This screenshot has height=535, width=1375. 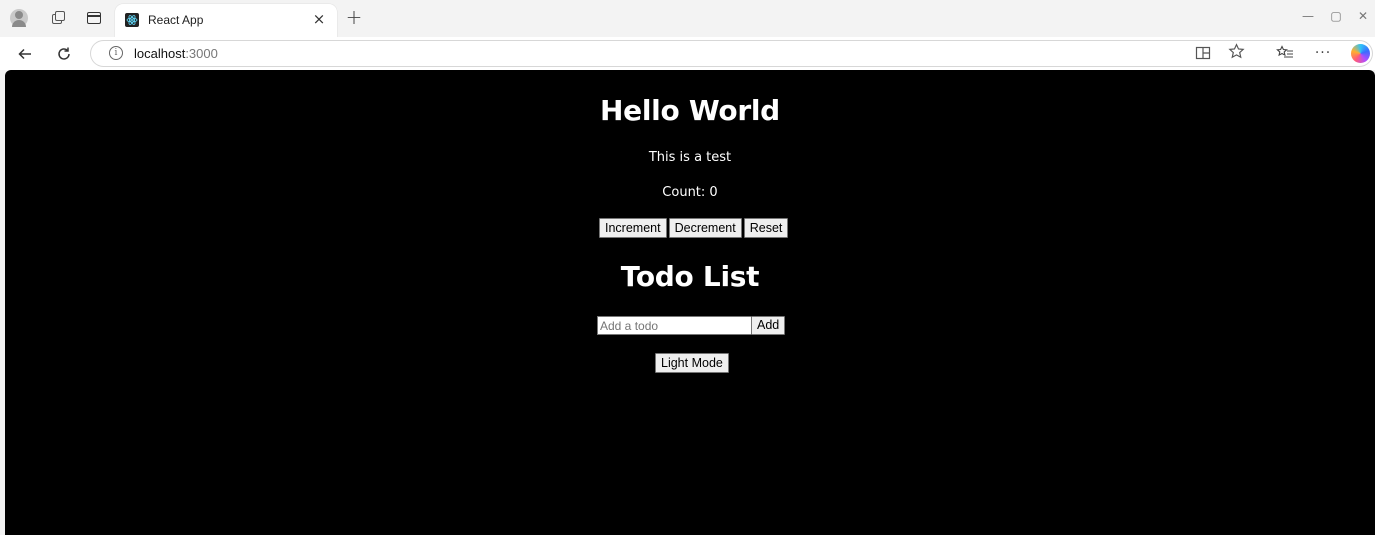 I want to click on url-port: :3000, so click(x=201, y=53).